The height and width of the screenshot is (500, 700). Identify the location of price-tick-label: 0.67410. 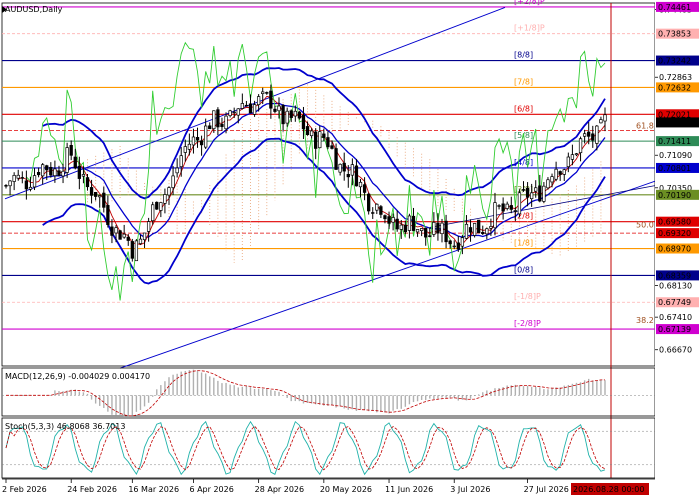
(675, 317).